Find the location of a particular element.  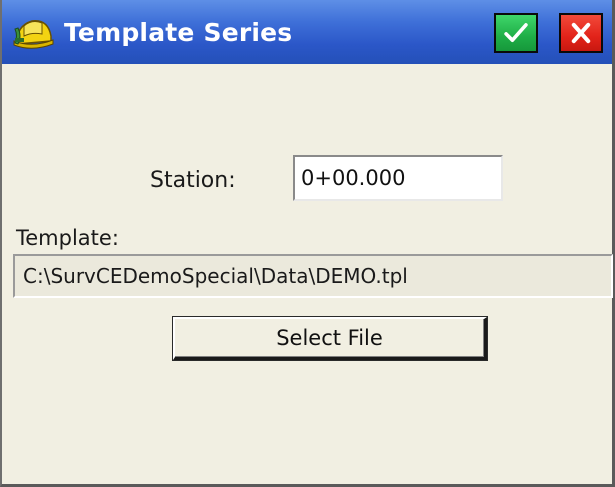

check-icon is located at coordinates (516, 32).